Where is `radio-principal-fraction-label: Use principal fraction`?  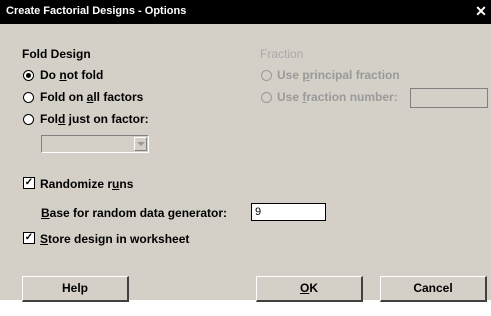
radio-principal-fraction-label: Use principal fraction is located at coordinates (338, 75).